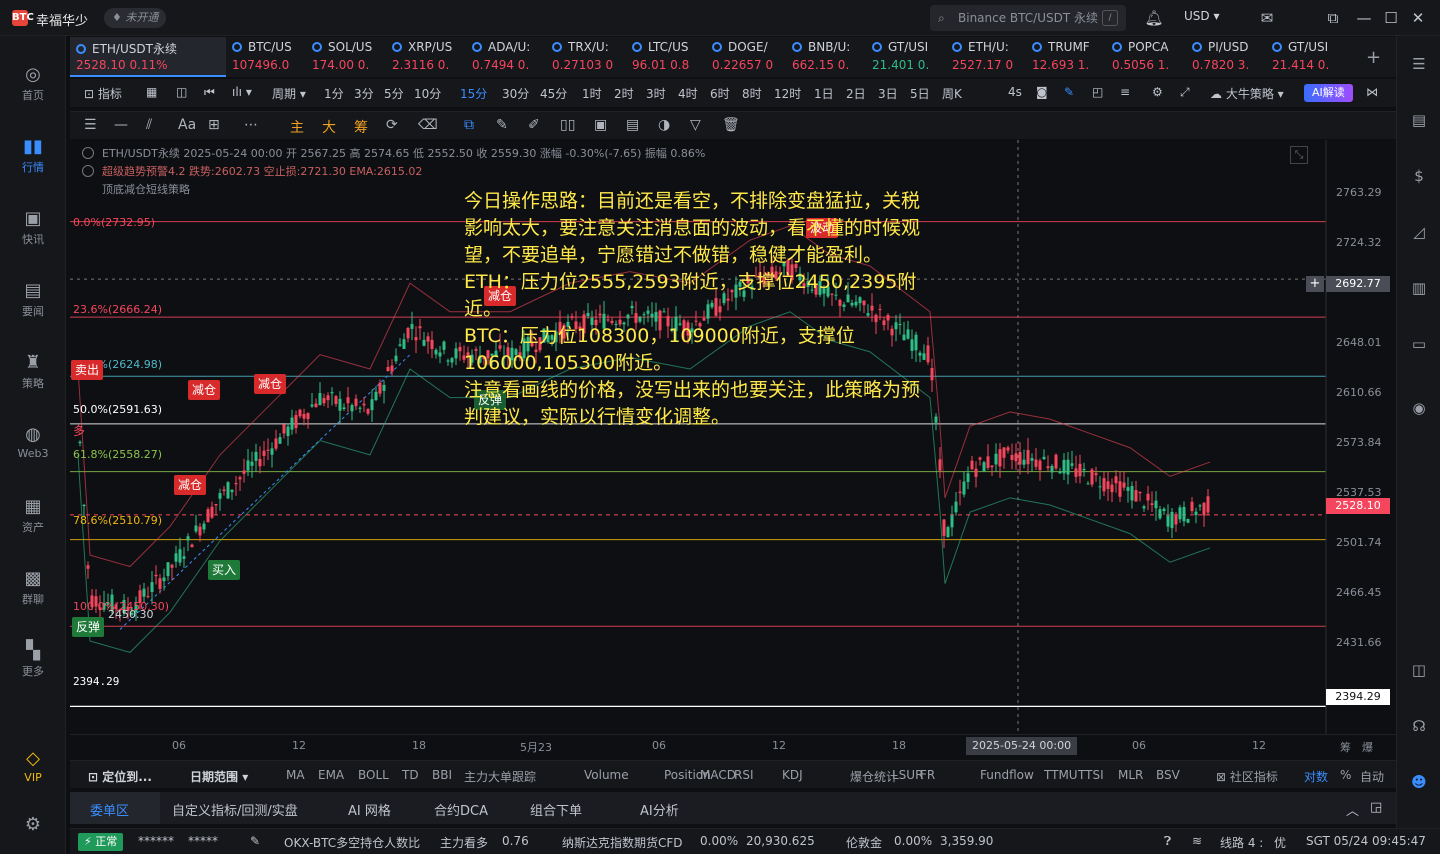 This screenshot has width=1440, height=854. What do you see at coordinates (1376, 807) in the screenshot?
I see `popout-icon: ◲` at bounding box center [1376, 807].